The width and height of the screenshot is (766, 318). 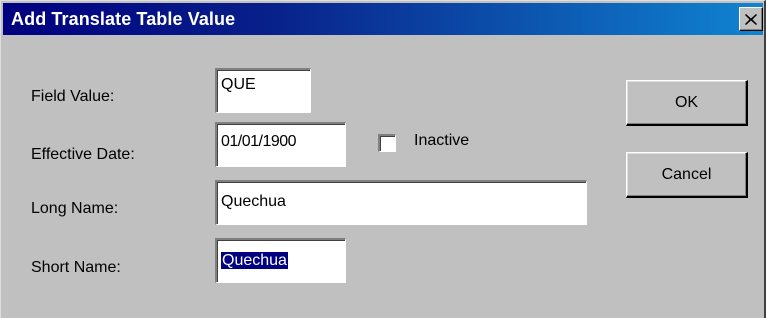 What do you see at coordinates (123, 18) in the screenshot?
I see `window-title: Add Translate Table Value` at bounding box center [123, 18].